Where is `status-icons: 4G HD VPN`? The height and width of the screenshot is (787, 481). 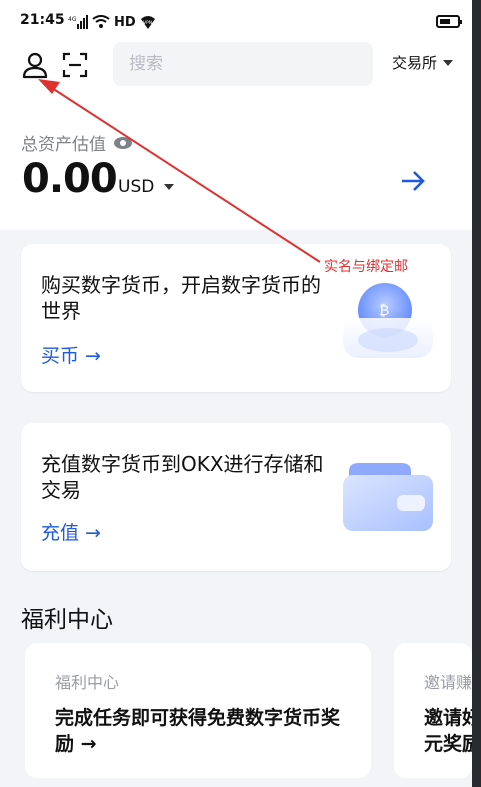
status-icons: 4G HD VPN is located at coordinates (112, 22).